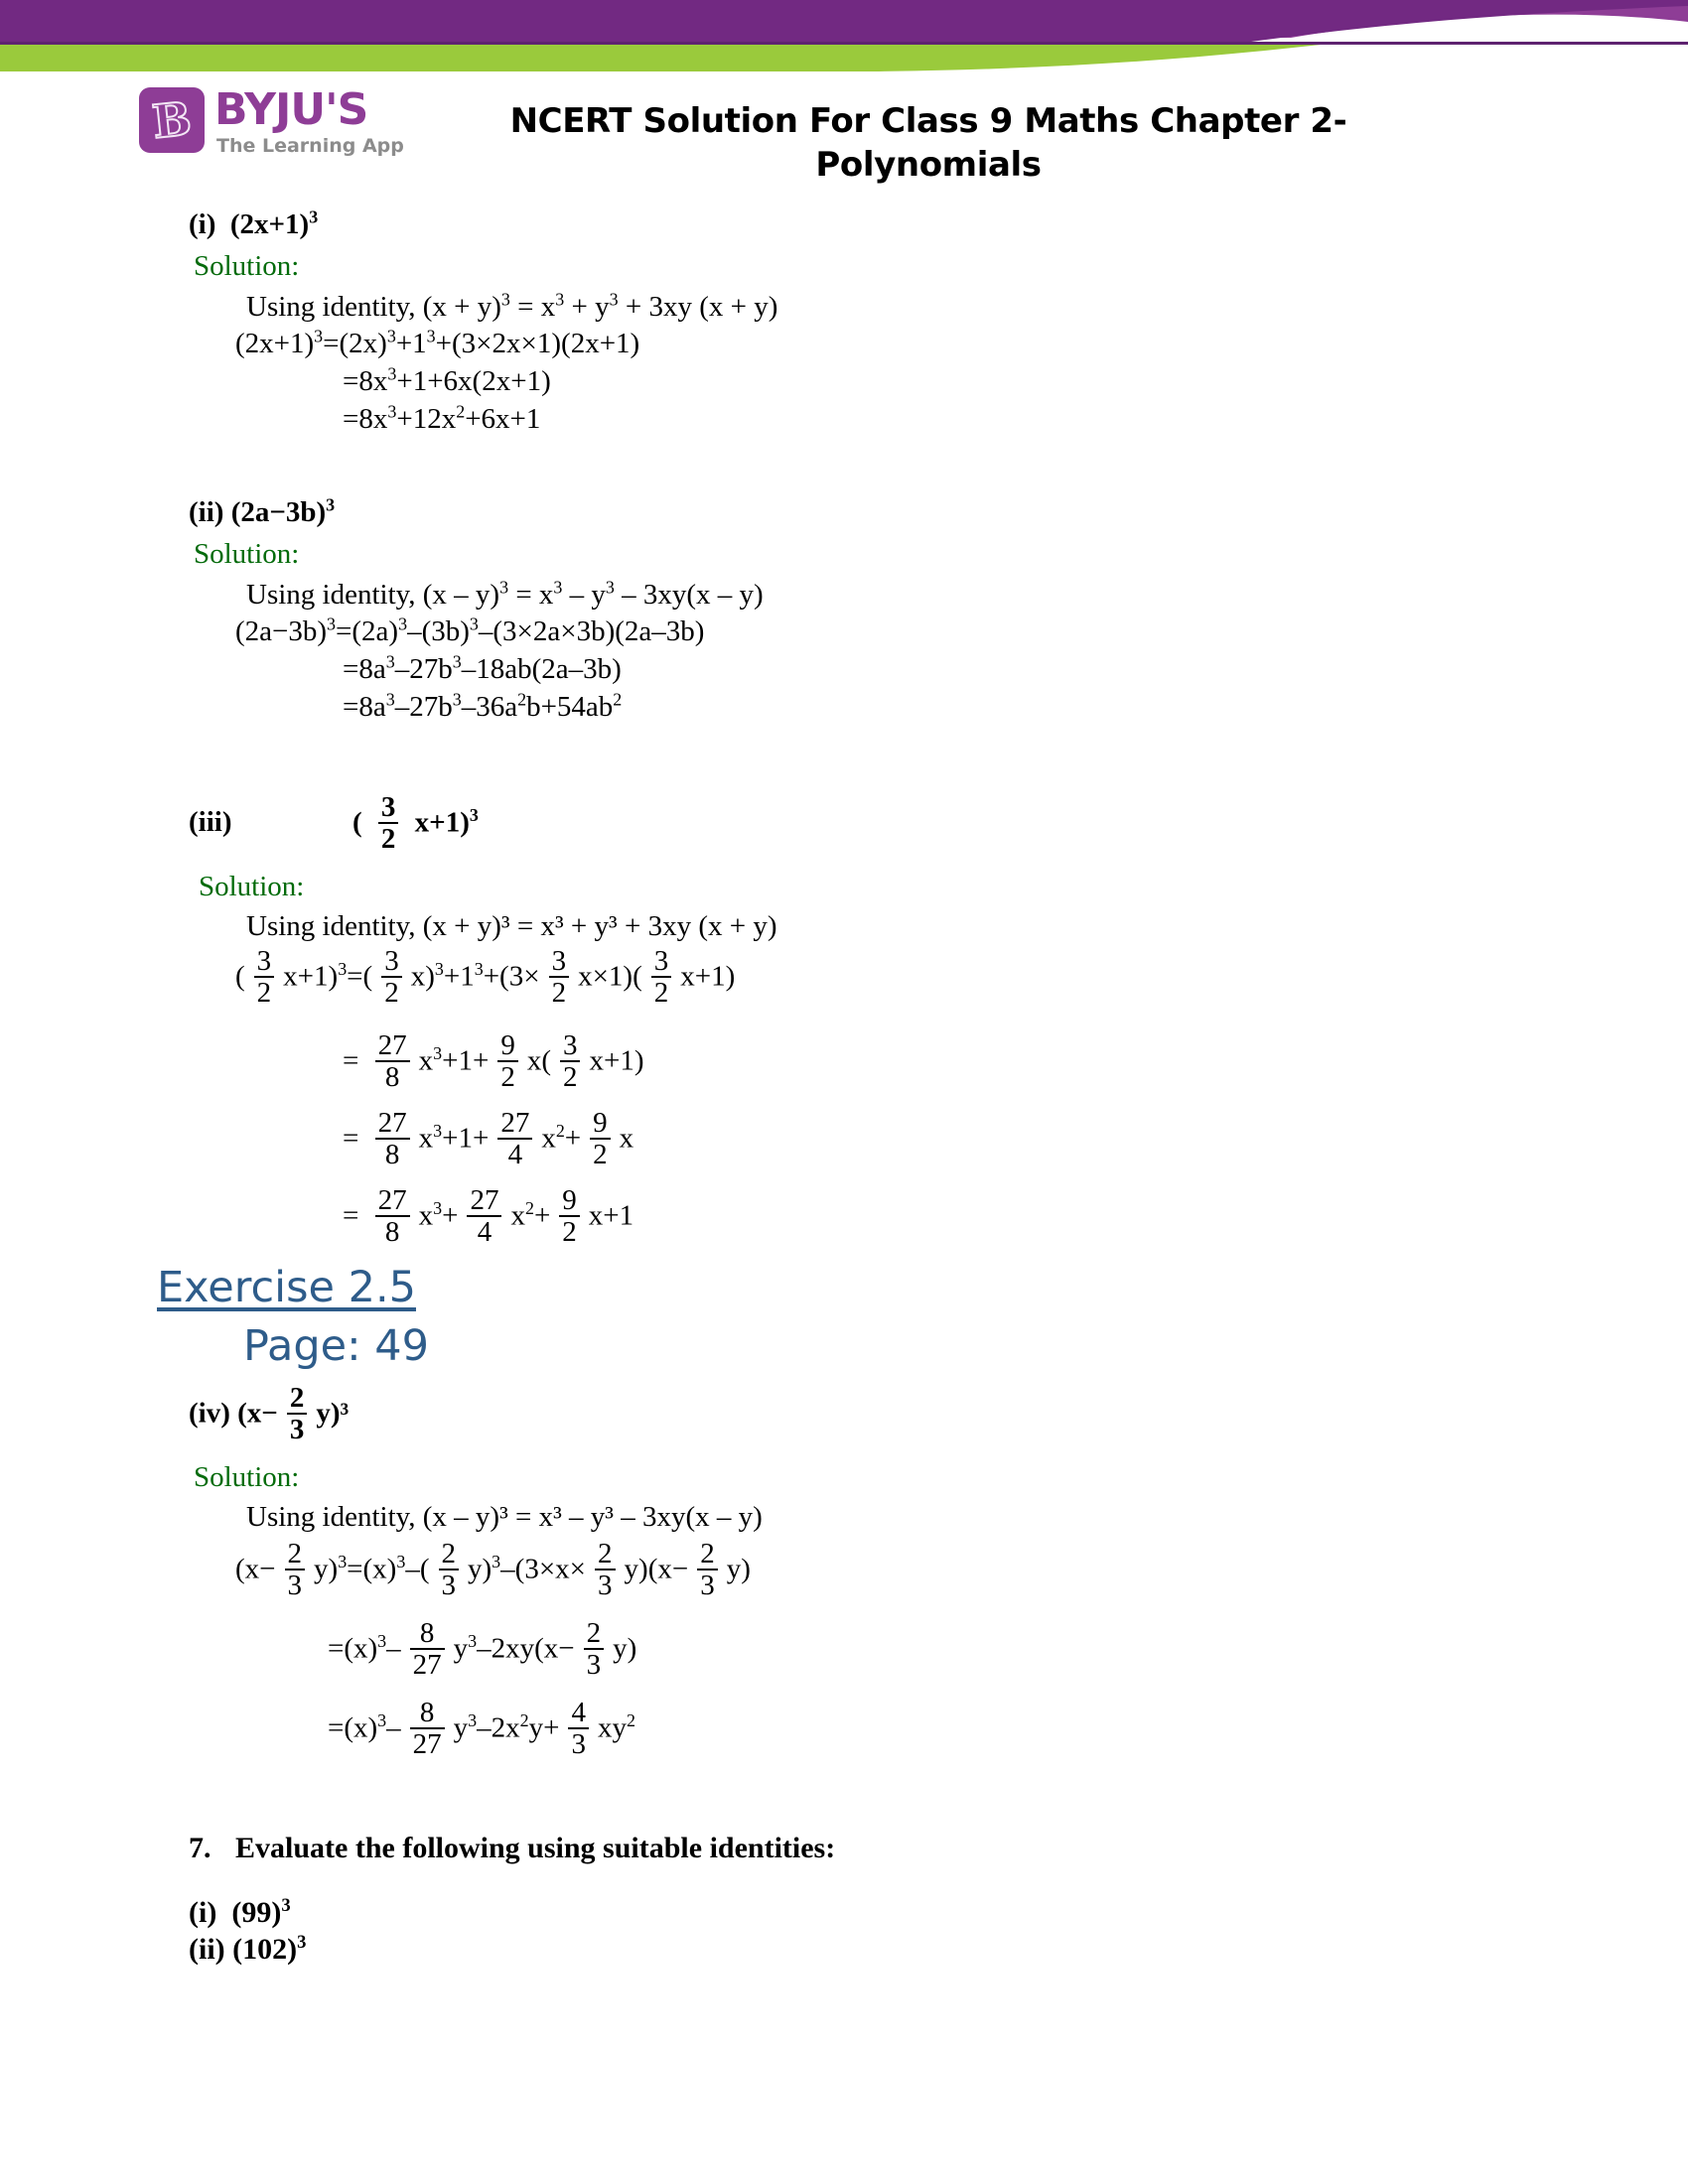 Image resolution: width=1688 pixels, height=2184 pixels. I want to click on header-decoration, so click(844, 39).